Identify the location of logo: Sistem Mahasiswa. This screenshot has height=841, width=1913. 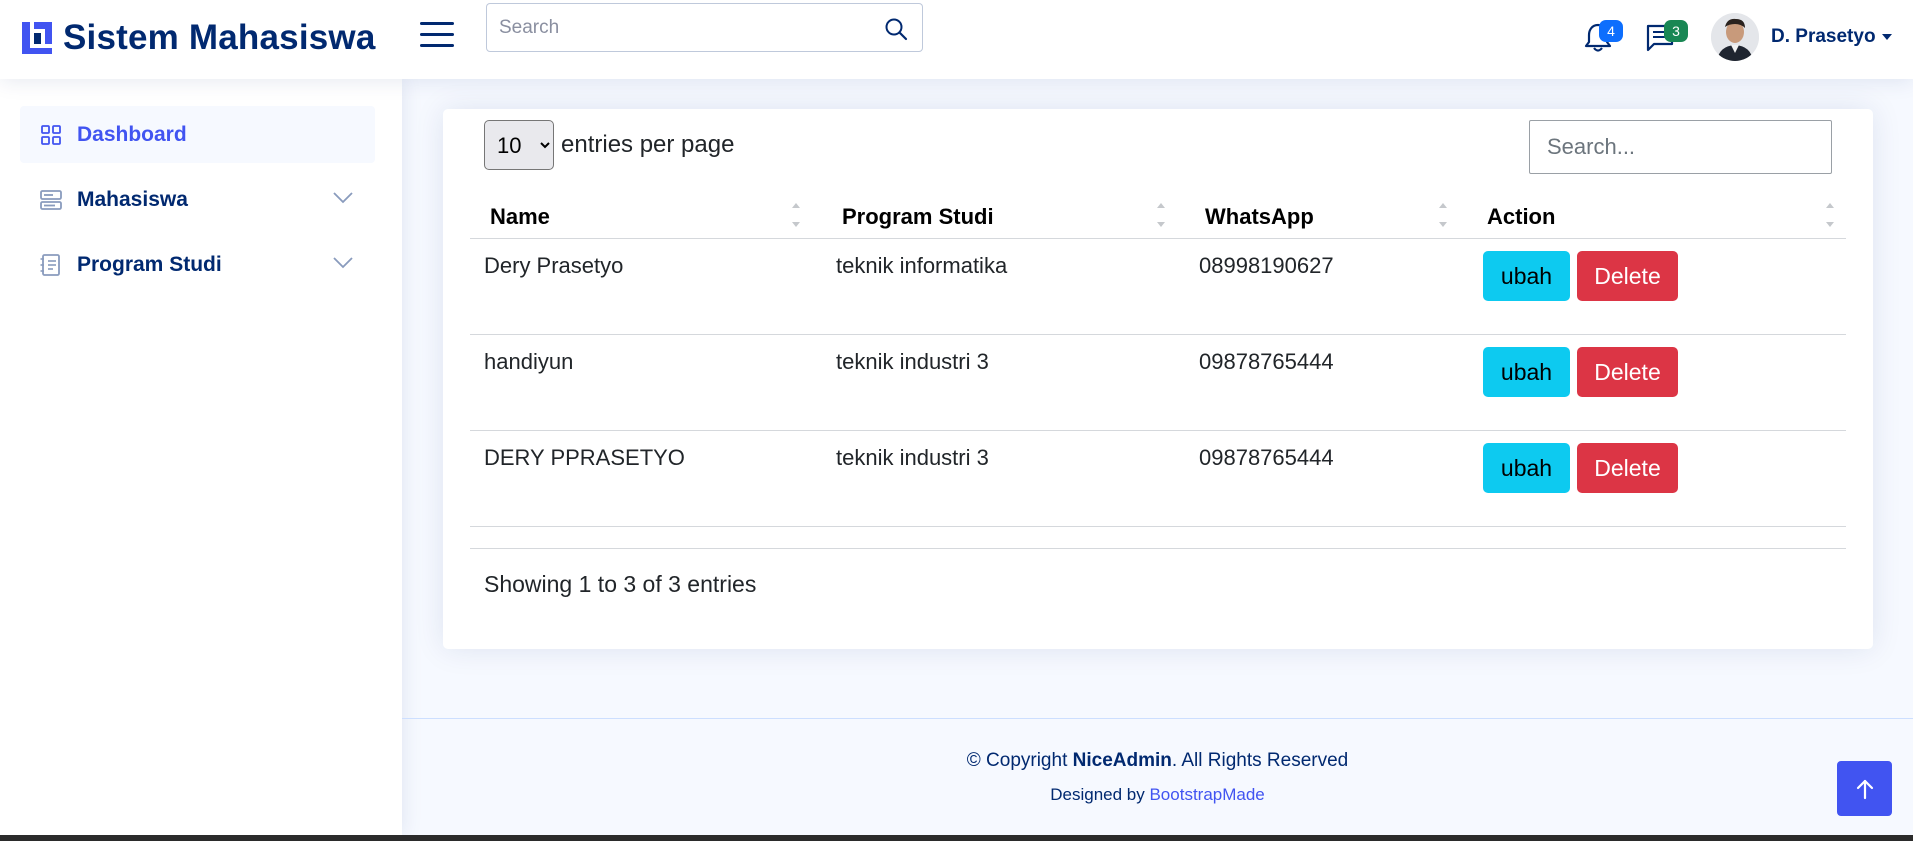
(198, 38).